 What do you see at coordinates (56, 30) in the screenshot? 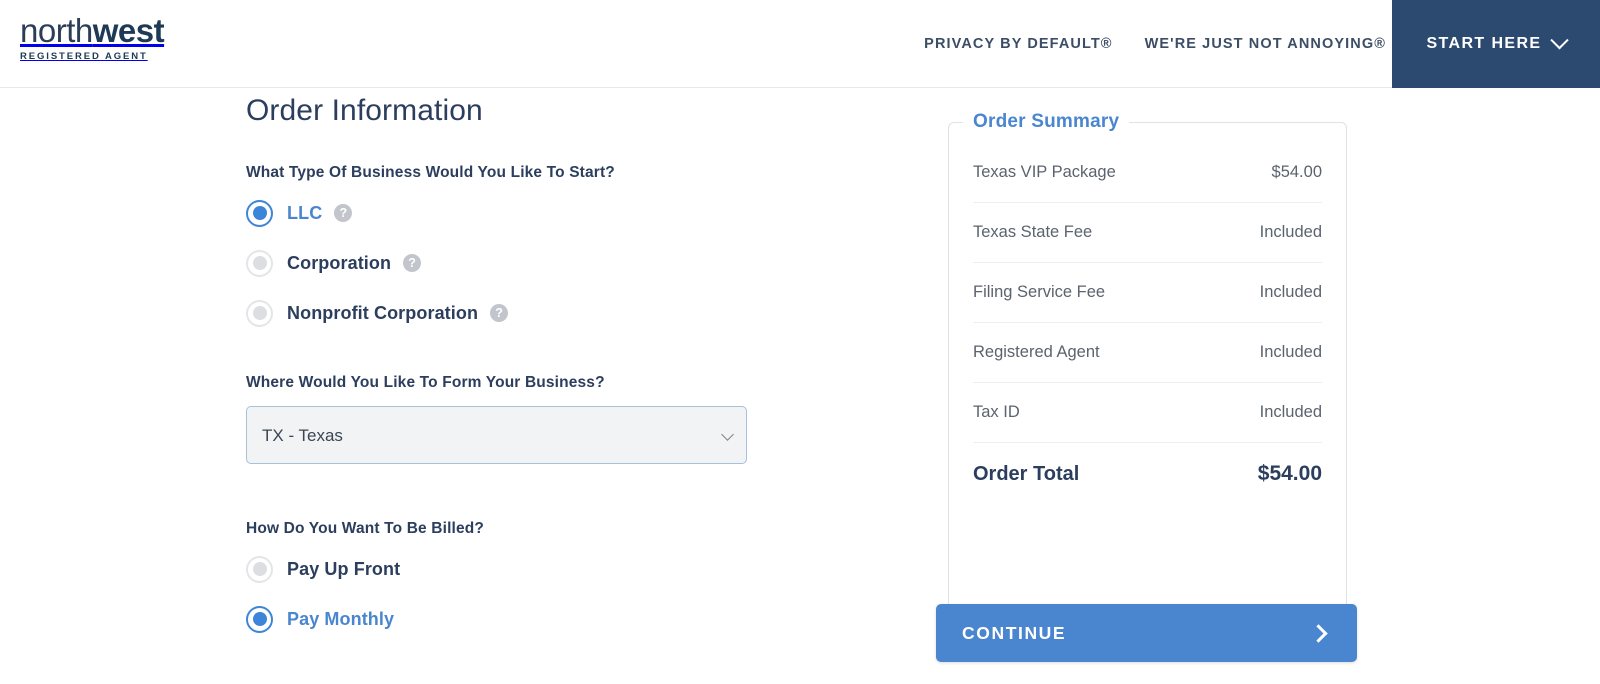
I see `logo-word-light: north` at bounding box center [56, 30].